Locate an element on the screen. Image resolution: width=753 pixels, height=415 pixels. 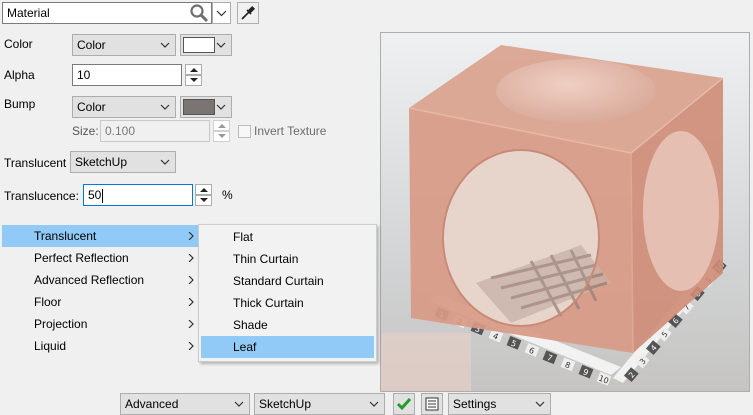
color-mode-select: Color is located at coordinates (124, 45).